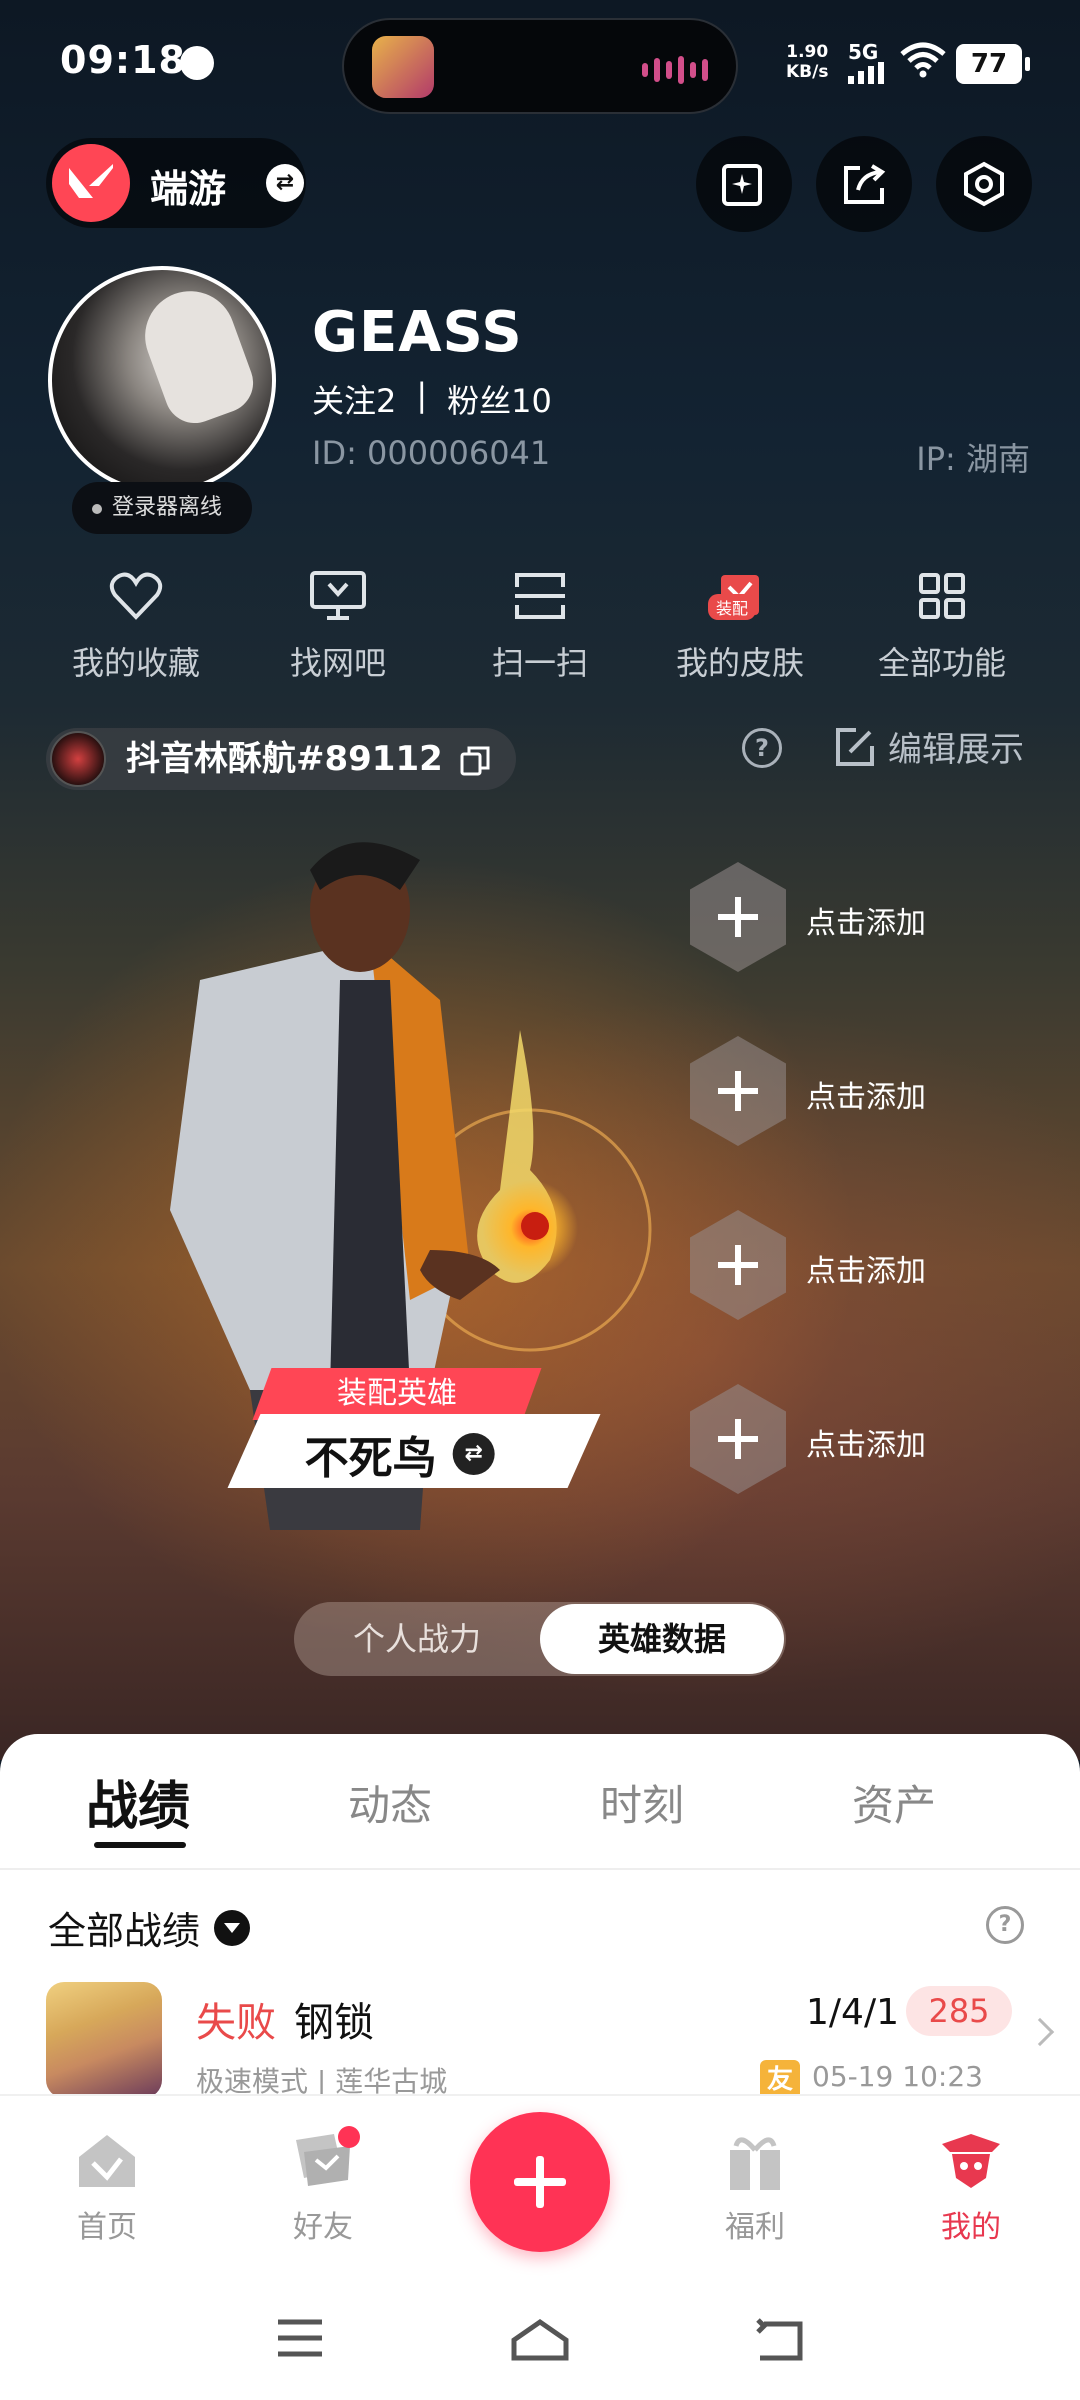 Image resolution: width=1080 pixels, height=2400 pixels. Describe the element at coordinates (540, 596) in the screenshot. I see `scan-icon` at that location.